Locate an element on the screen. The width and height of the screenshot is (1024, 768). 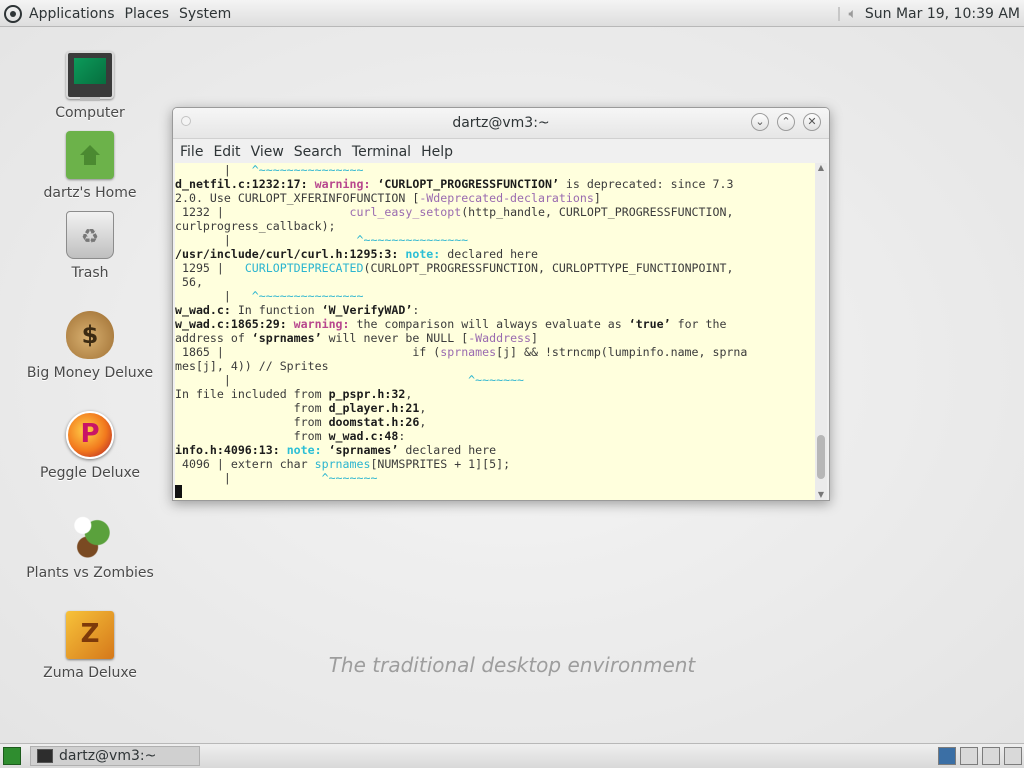
terminal-segment: w_wad.c:48 is located at coordinates (363, 436).